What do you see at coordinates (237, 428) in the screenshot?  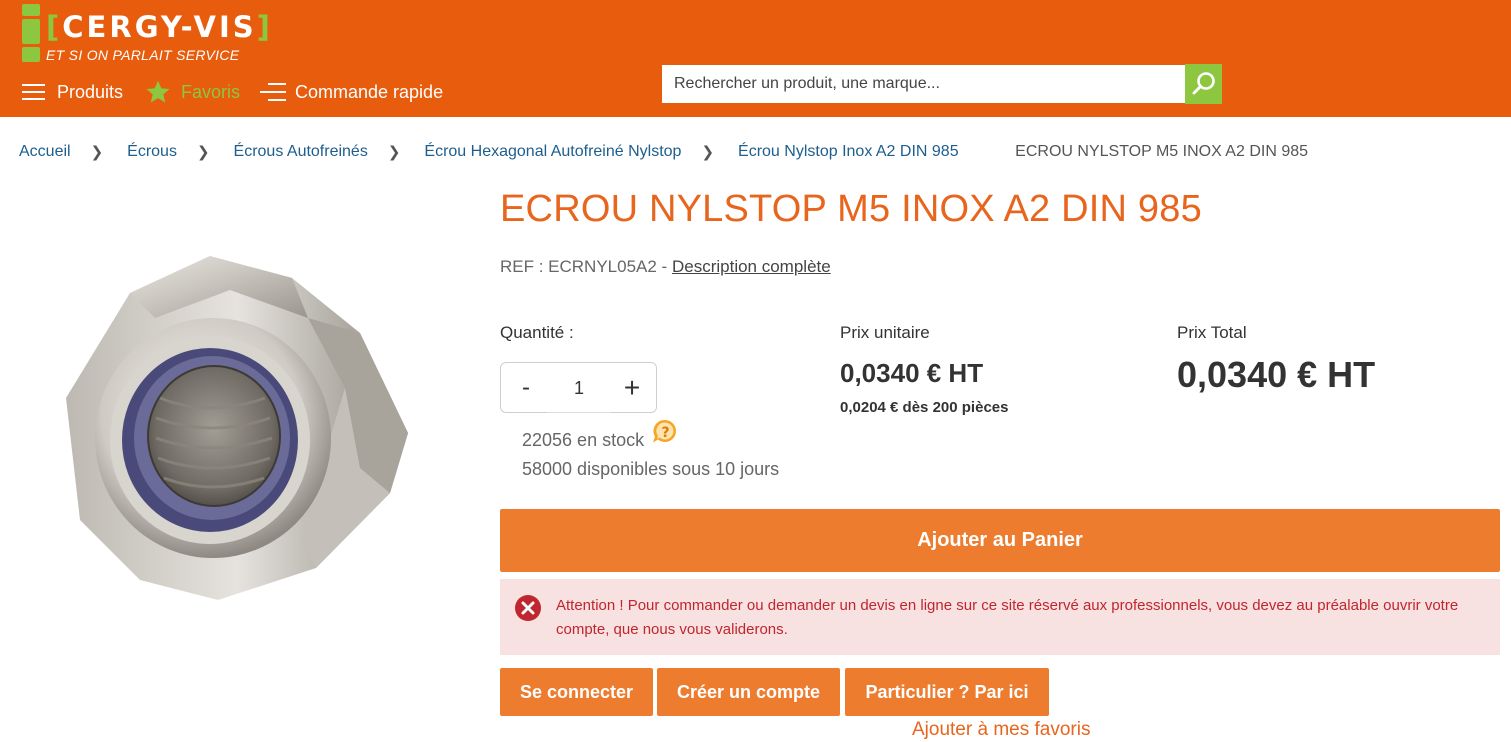 I see `product-image` at bounding box center [237, 428].